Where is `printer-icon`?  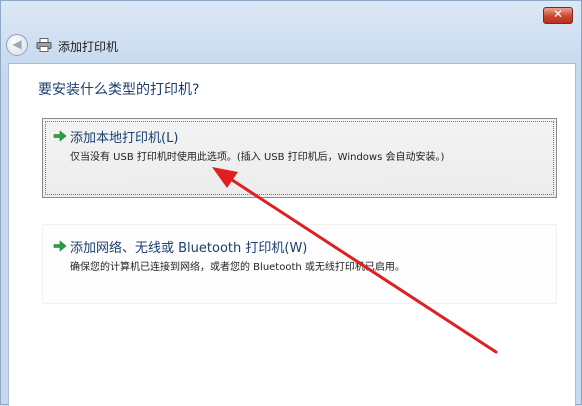
printer-icon is located at coordinates (44, 45).